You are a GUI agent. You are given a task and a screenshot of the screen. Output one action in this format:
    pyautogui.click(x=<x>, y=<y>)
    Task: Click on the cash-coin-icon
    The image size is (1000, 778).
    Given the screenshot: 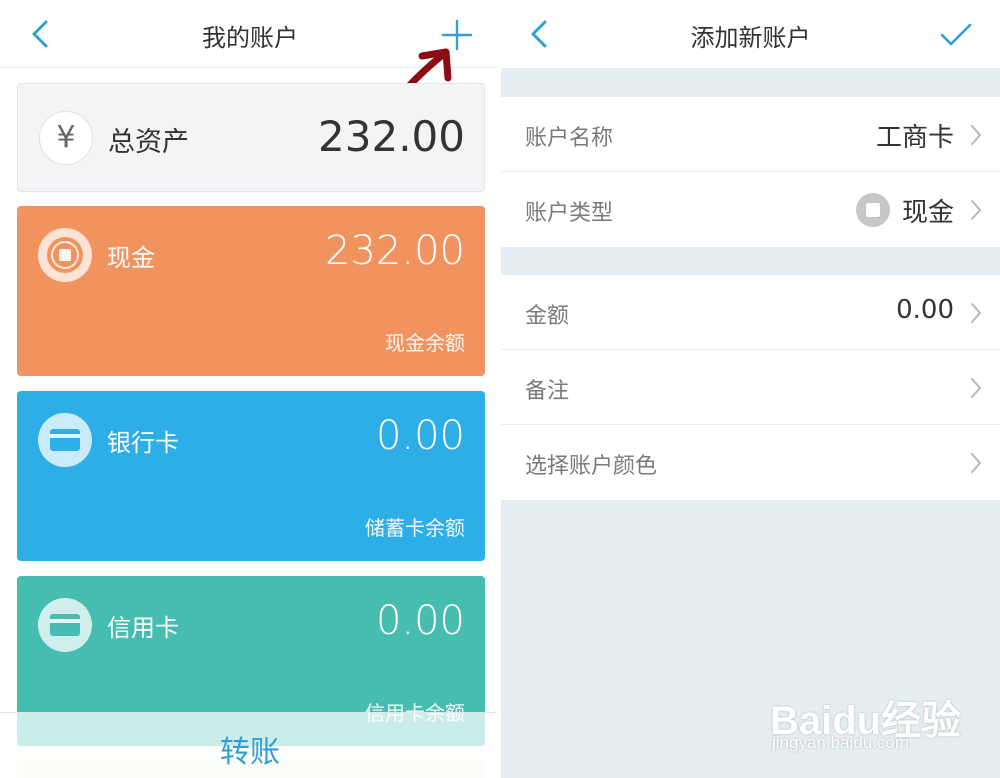 What is the action you would take?
    pyautogui.click(x=65, y=255)
    